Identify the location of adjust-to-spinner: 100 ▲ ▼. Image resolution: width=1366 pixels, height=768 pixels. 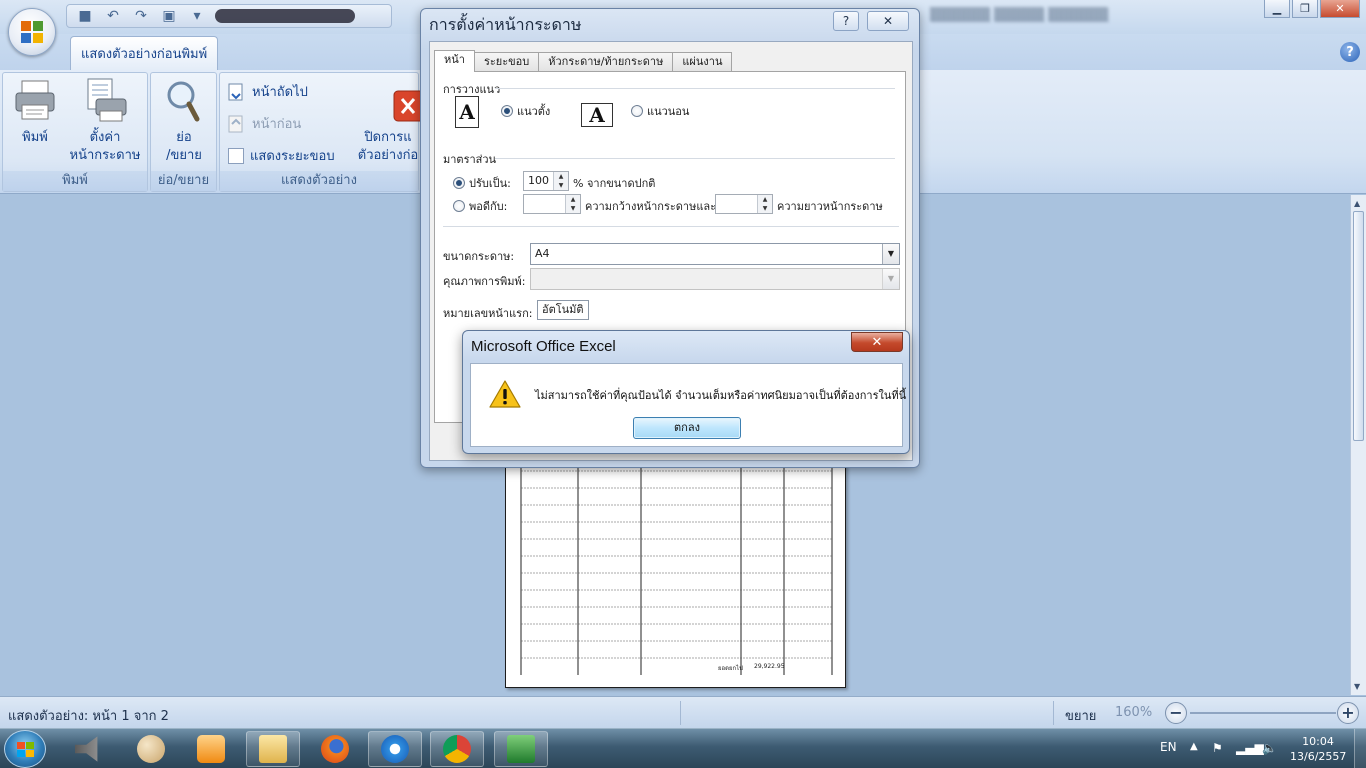
(546, 181).